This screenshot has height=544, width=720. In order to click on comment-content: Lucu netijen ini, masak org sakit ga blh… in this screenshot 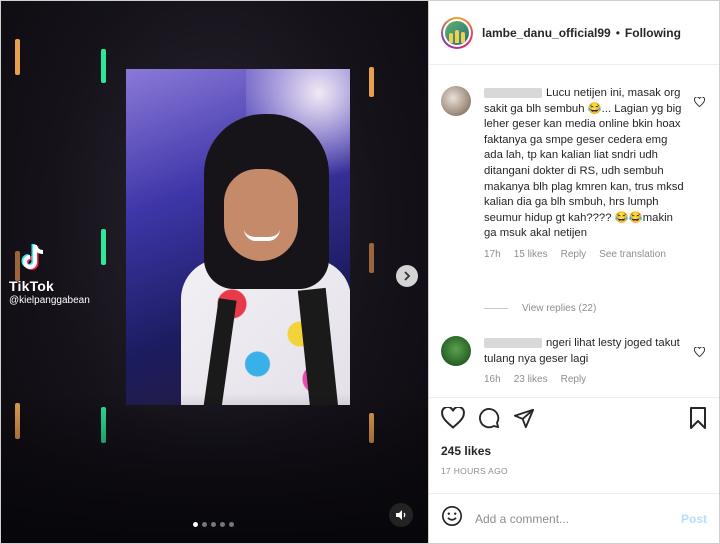, I will do `click(584, 163)`.